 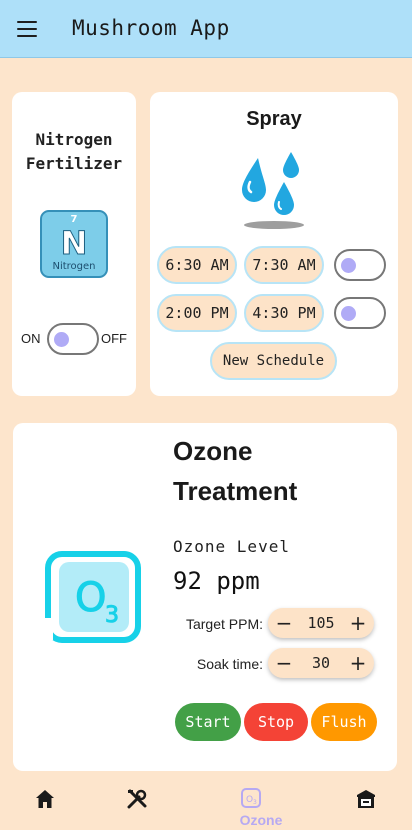 What do you see at coordinates (224, 624) in the screenshot?
I see `target-ppm-label: Target PPM:` at bounding box center [224, 624].